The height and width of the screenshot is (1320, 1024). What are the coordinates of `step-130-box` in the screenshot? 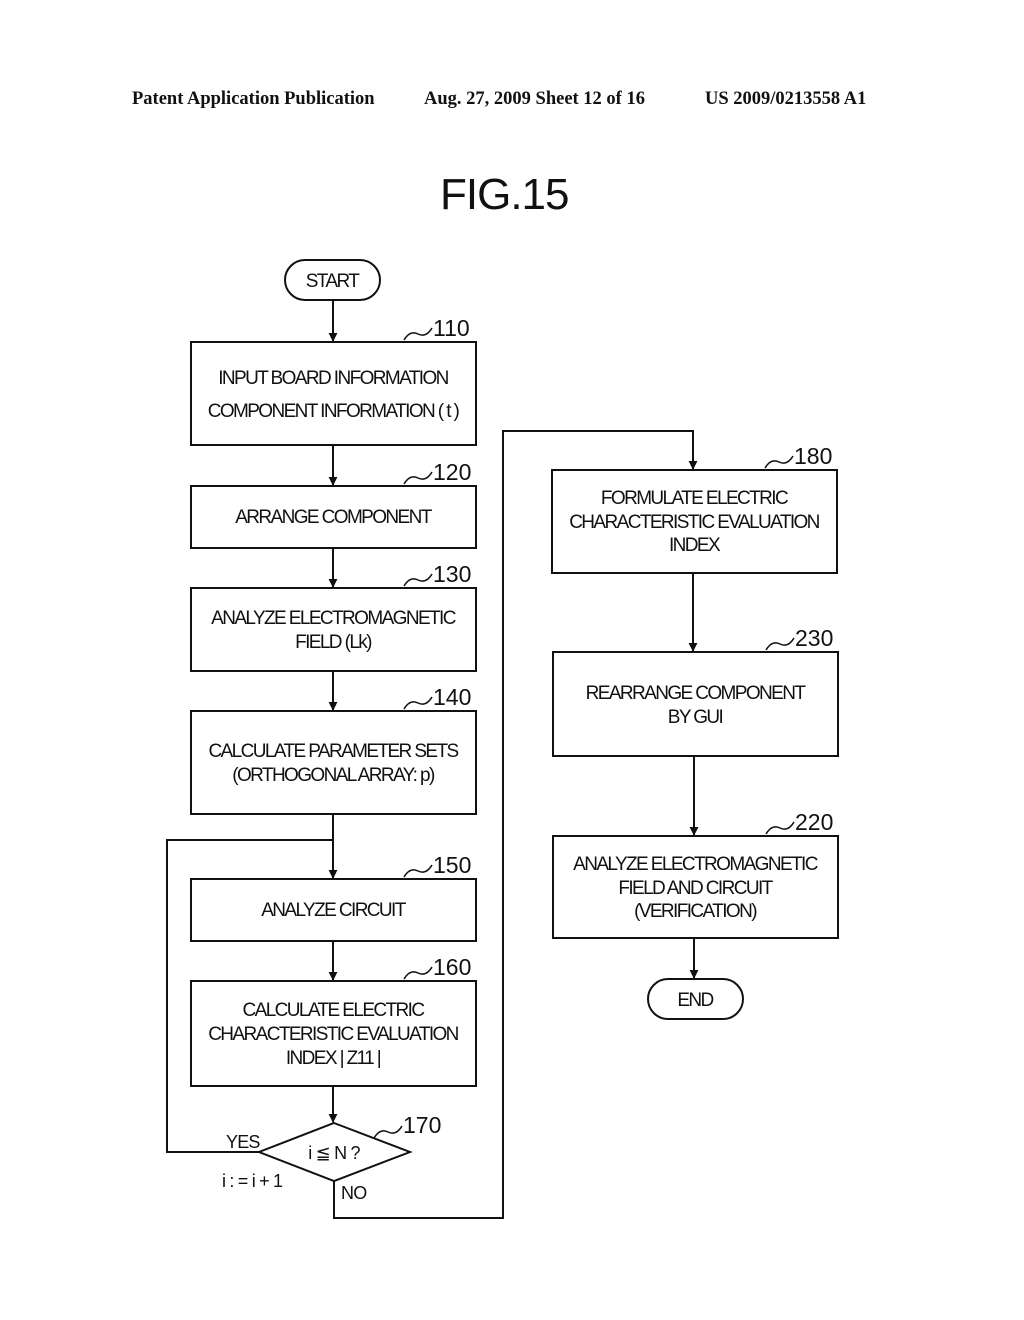 It's located at (333, 629).